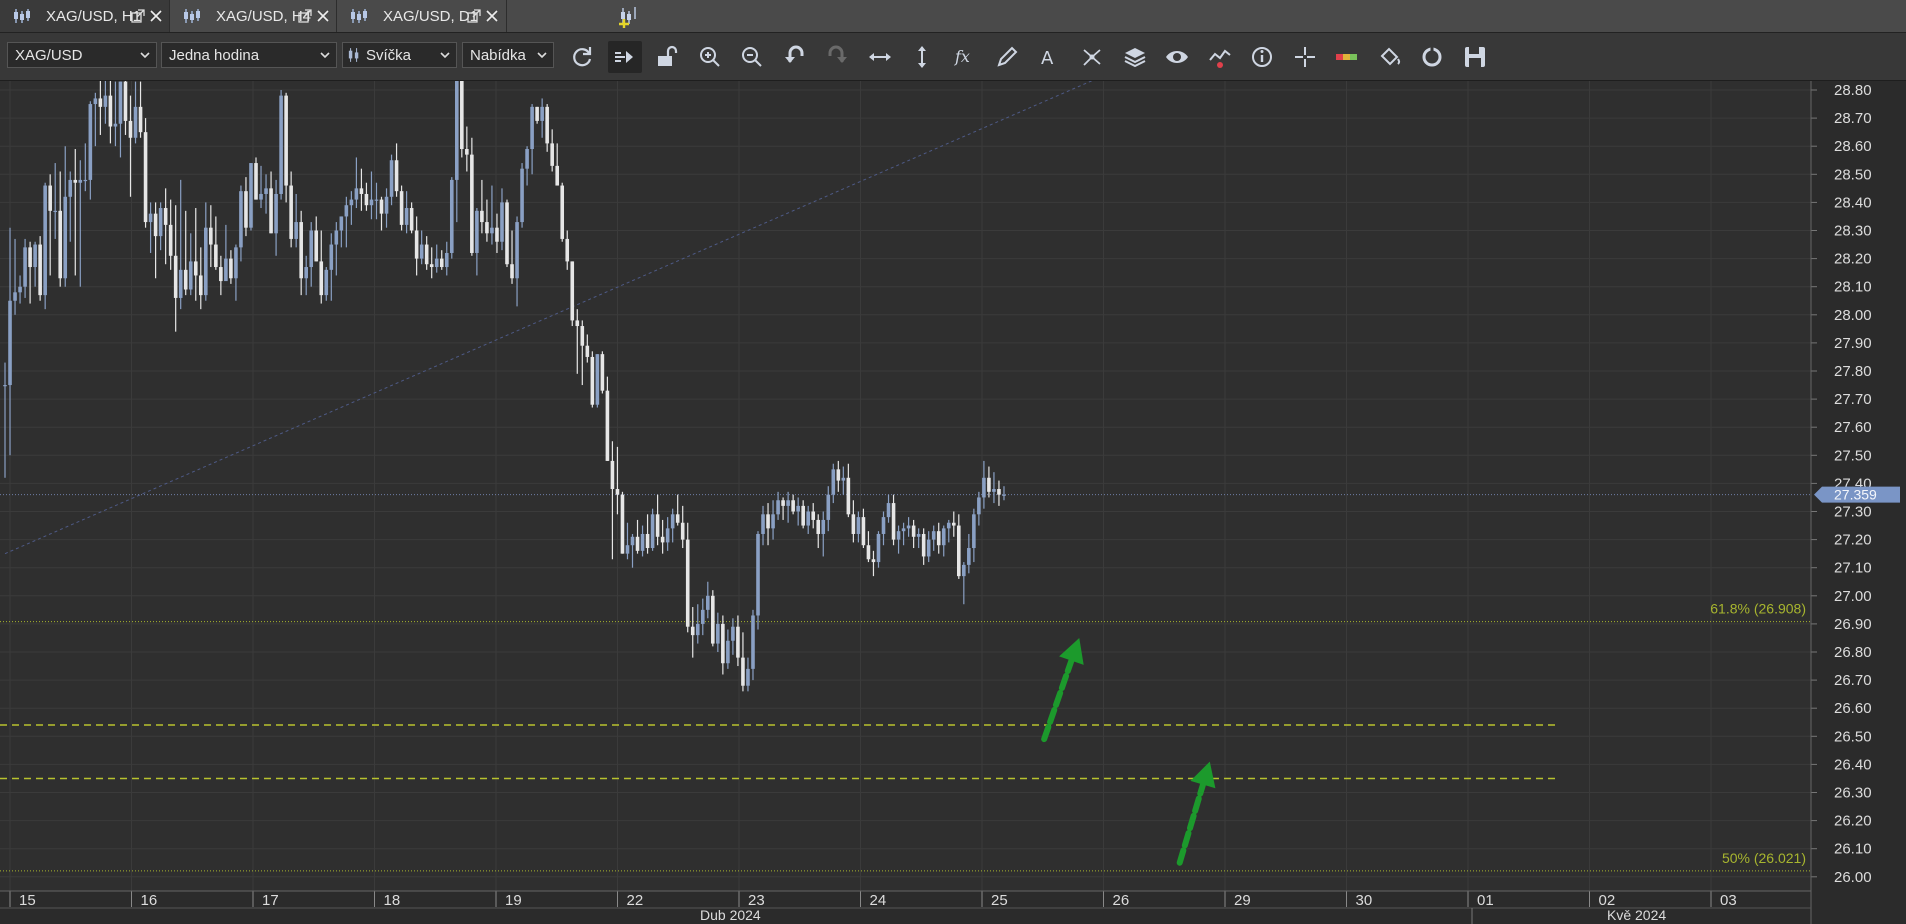  I want to click on visibility-eye-button, so click(1177, 57).